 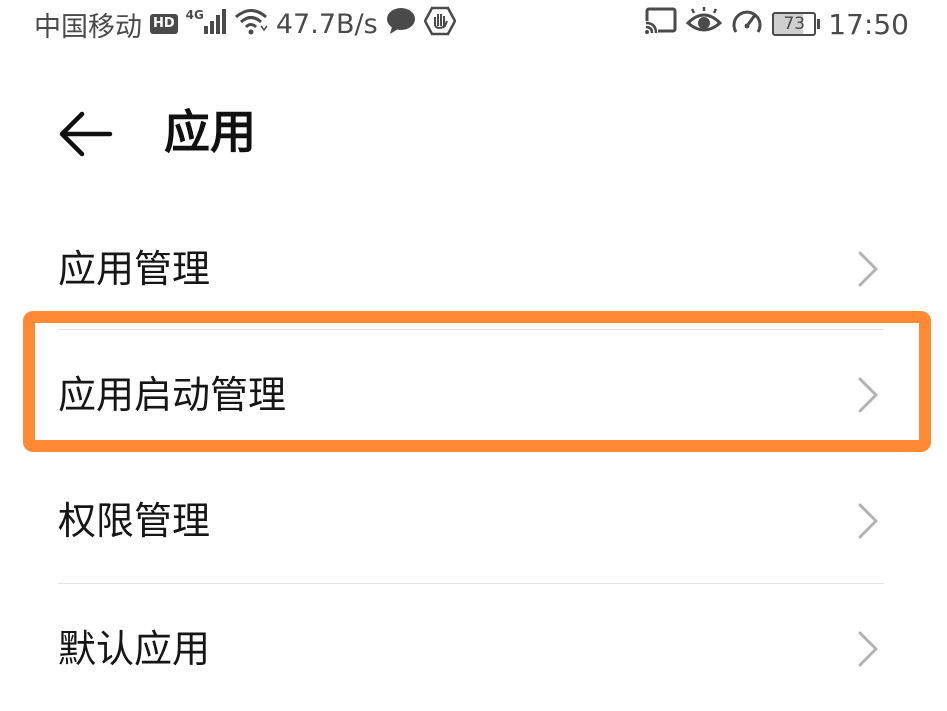 I want to click on menu-item-label: 权限管理, so click(x=134, y=521).